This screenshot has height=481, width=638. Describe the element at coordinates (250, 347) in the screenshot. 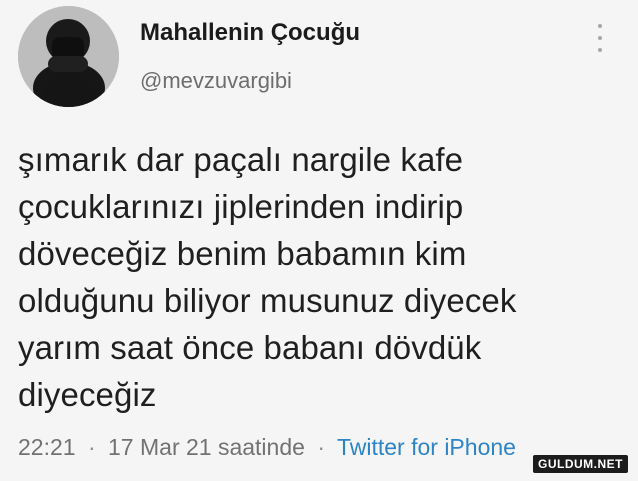

I see `tweet-line: yarım saat önce babanı dövdük` at that location.